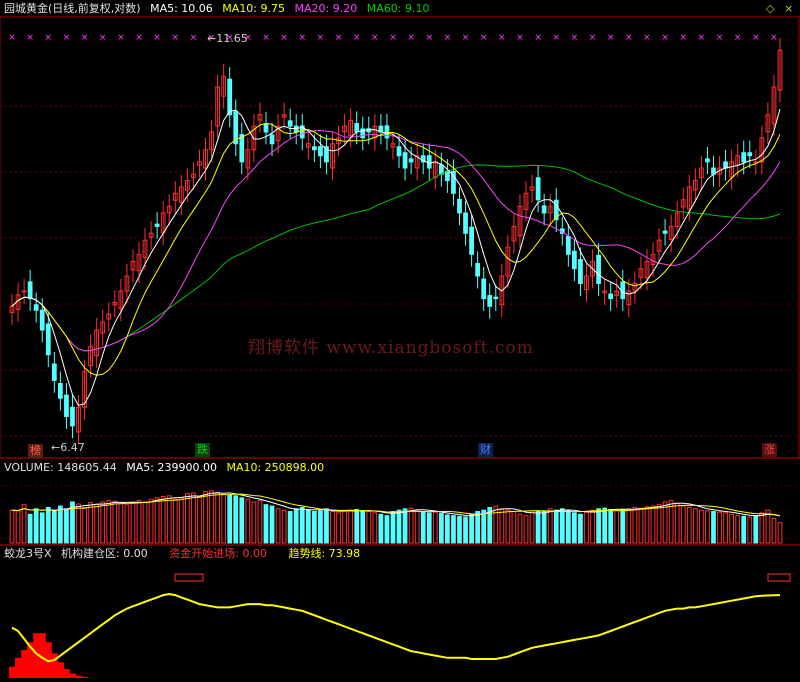 Image resolution: width=800 pixels, height=682 pixels. I want to click on event-tag-die: 跌, so click(202, 450).